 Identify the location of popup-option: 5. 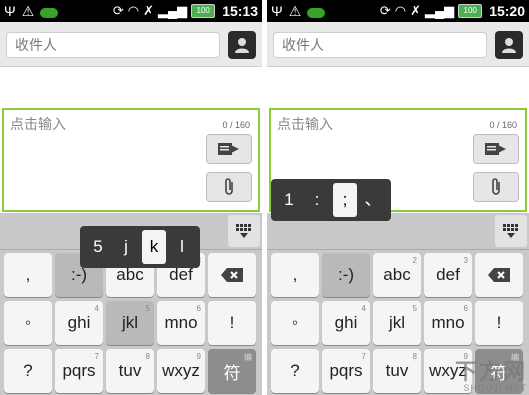
(98, 247).